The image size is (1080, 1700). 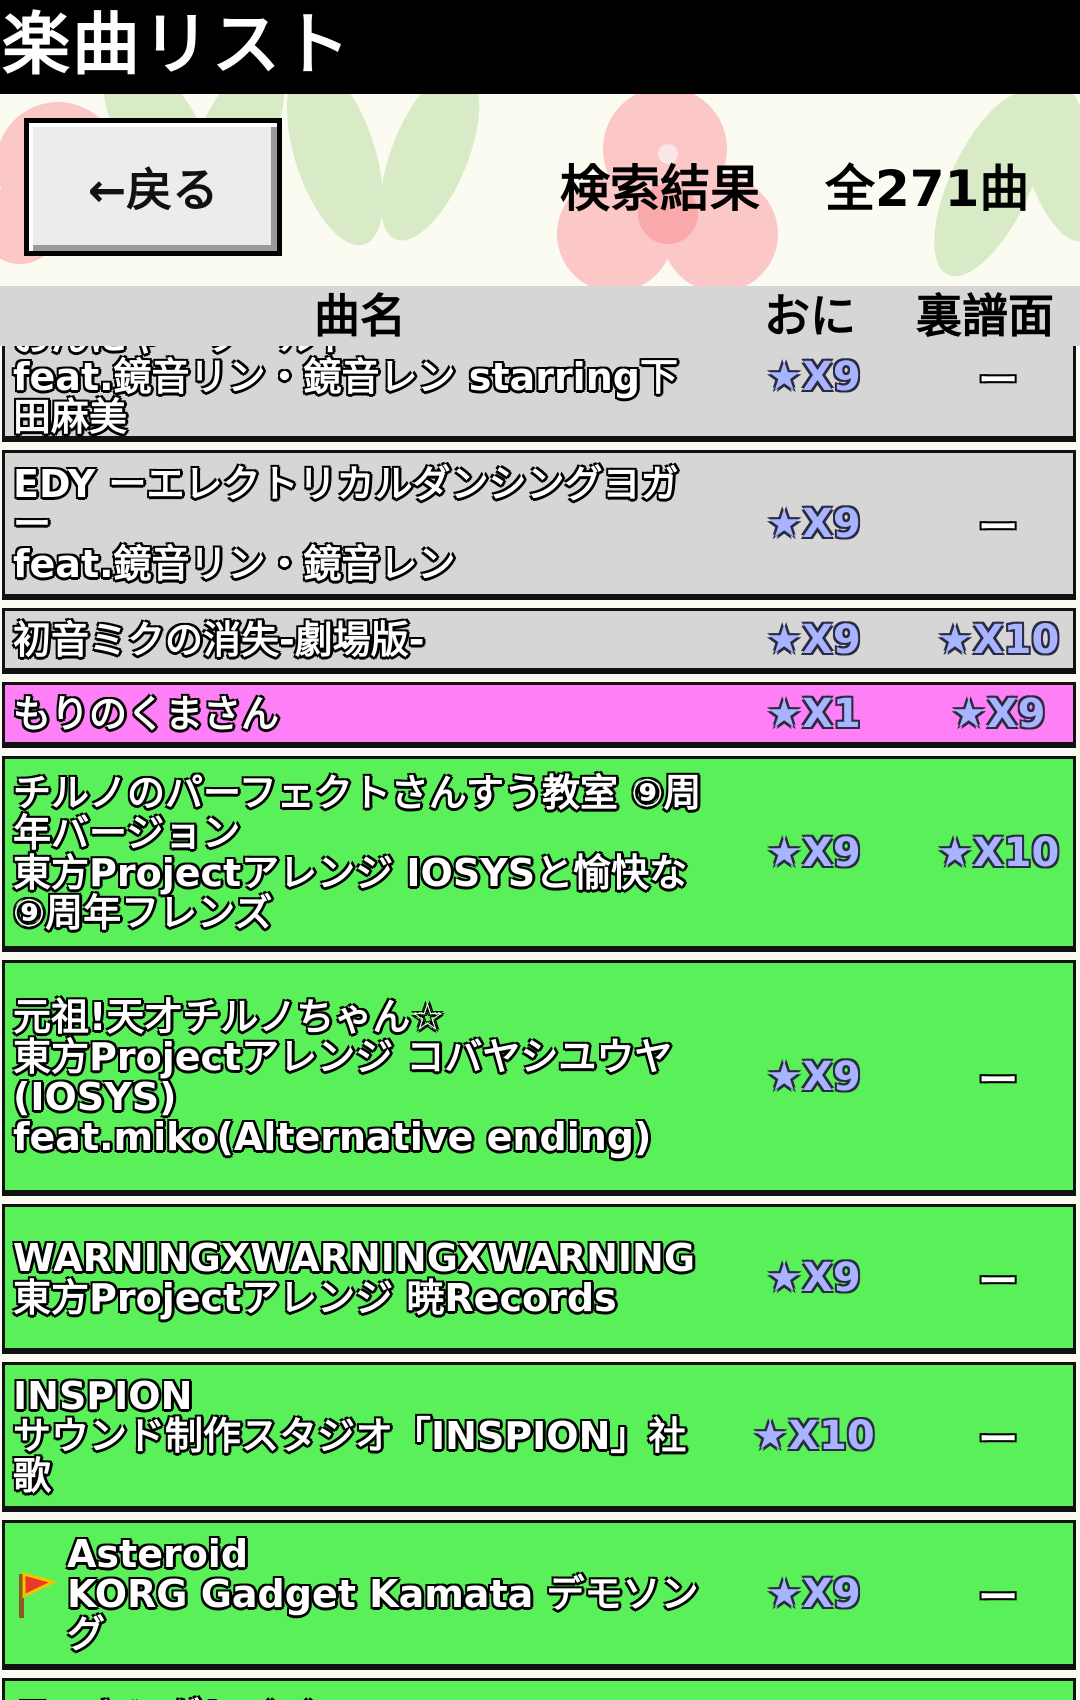 What do you see at coordinates (998, 713) in the screenshot?
I see `ura-difficulty: ★X9` at bounding box center [998, 713].